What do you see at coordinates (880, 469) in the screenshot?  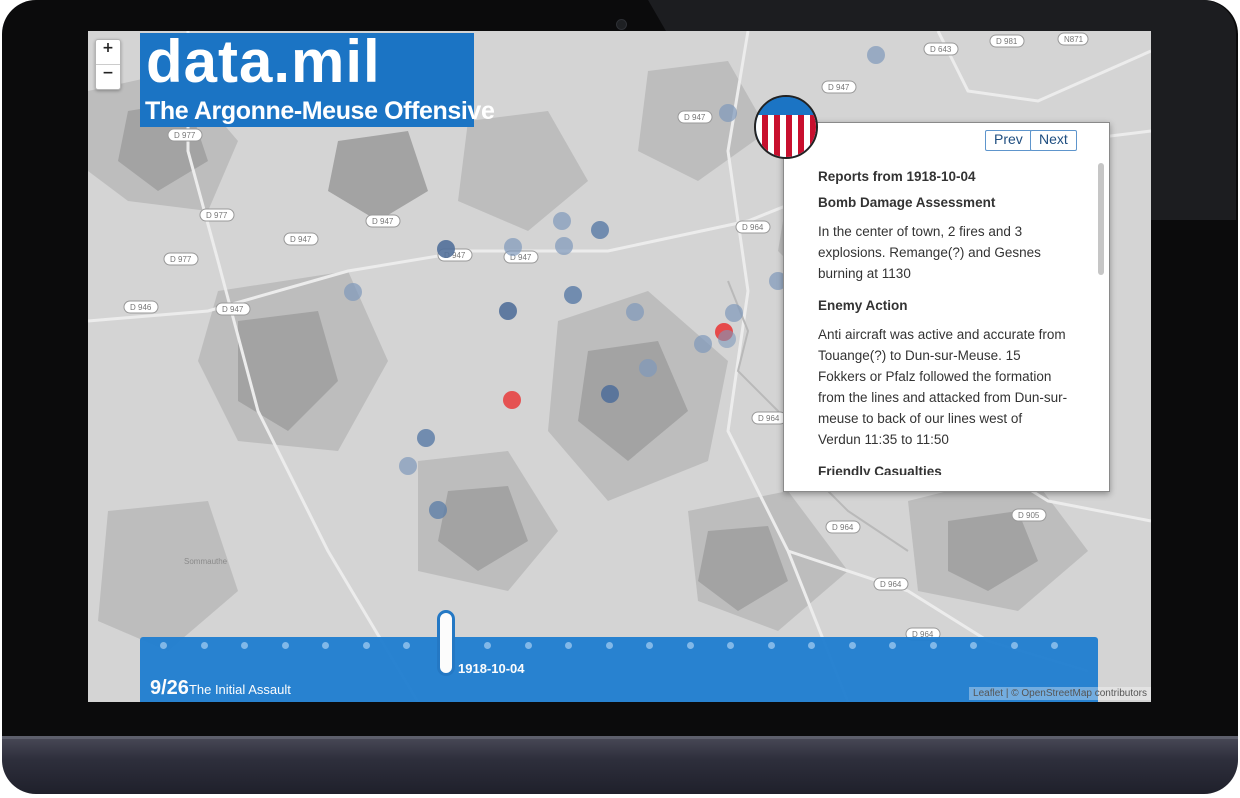 I see `section-title: Friendly Casualties` at bounding box center [880, 469].